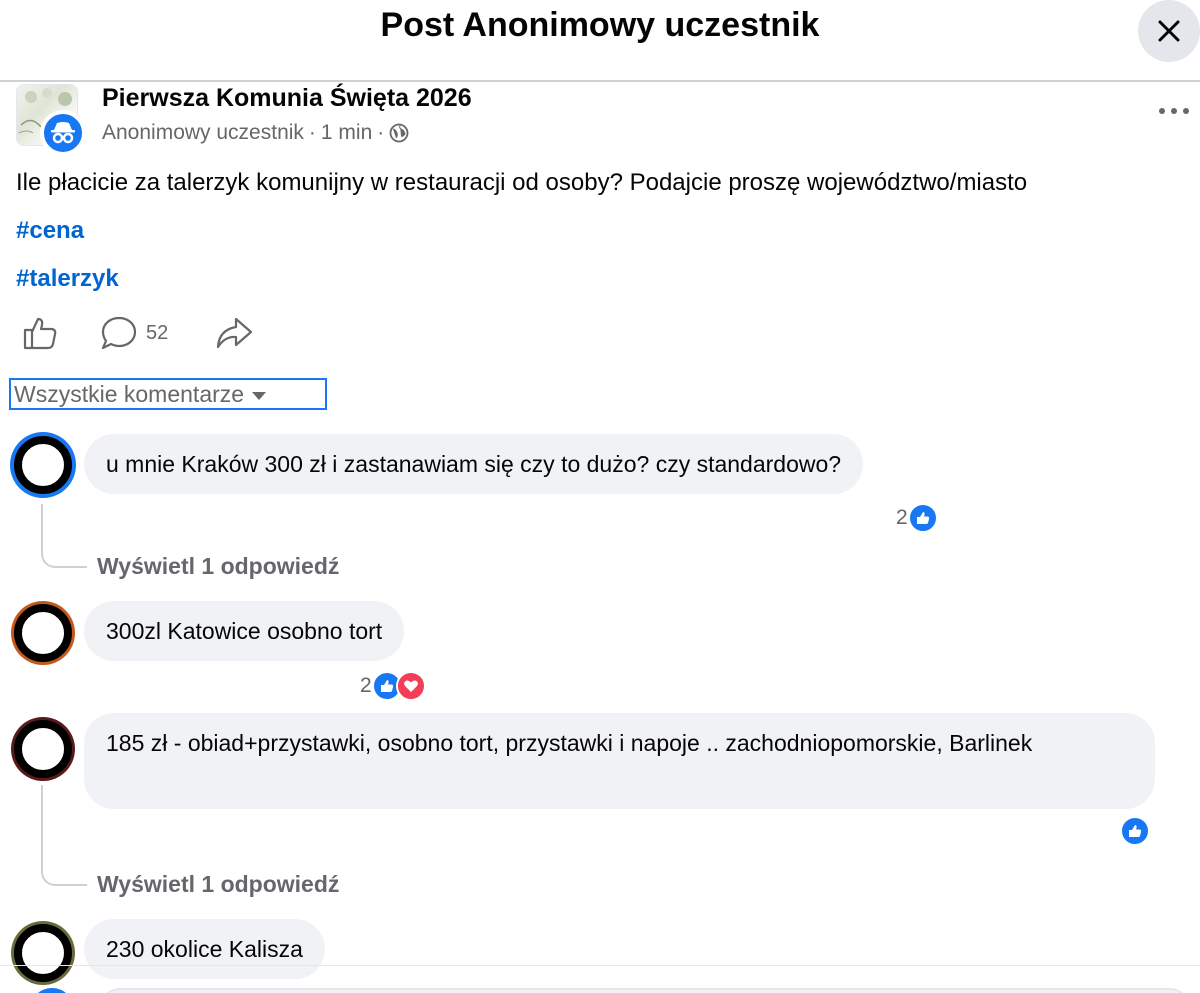  Describe the element at coordinates (119, 333) in the screenshot. I see `comment-icon` at that location.